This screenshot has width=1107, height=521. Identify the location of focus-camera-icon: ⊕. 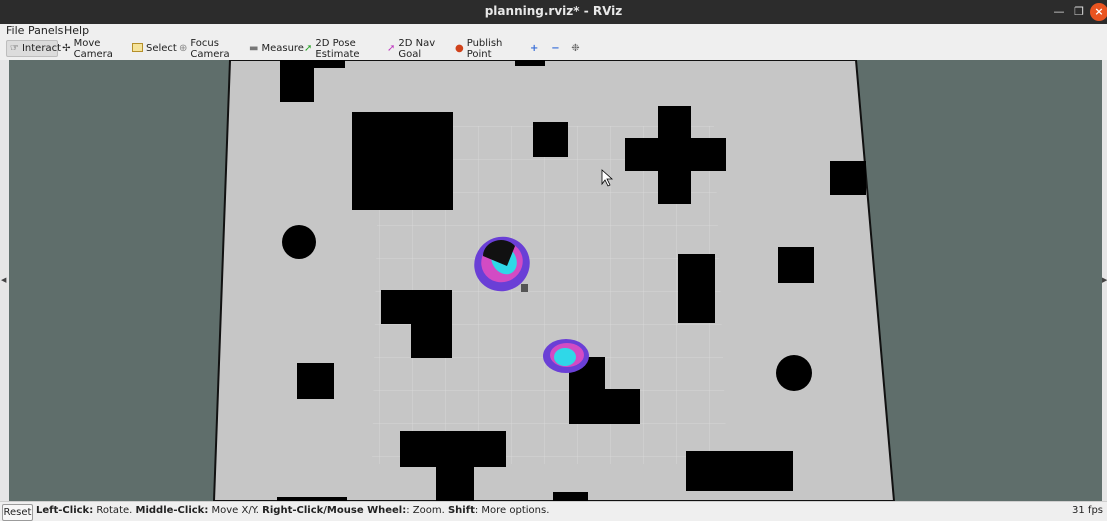
(183, 48).